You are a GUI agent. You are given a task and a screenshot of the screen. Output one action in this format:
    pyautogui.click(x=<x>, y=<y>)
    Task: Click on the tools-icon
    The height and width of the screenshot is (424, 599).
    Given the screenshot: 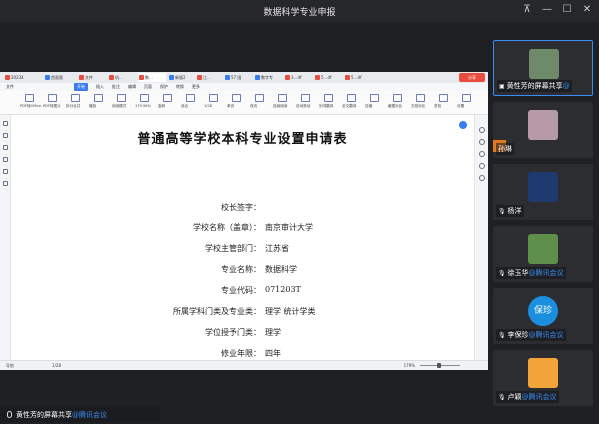 What is the action you would take?
    pyautogui.click(x=482, y=178)
    